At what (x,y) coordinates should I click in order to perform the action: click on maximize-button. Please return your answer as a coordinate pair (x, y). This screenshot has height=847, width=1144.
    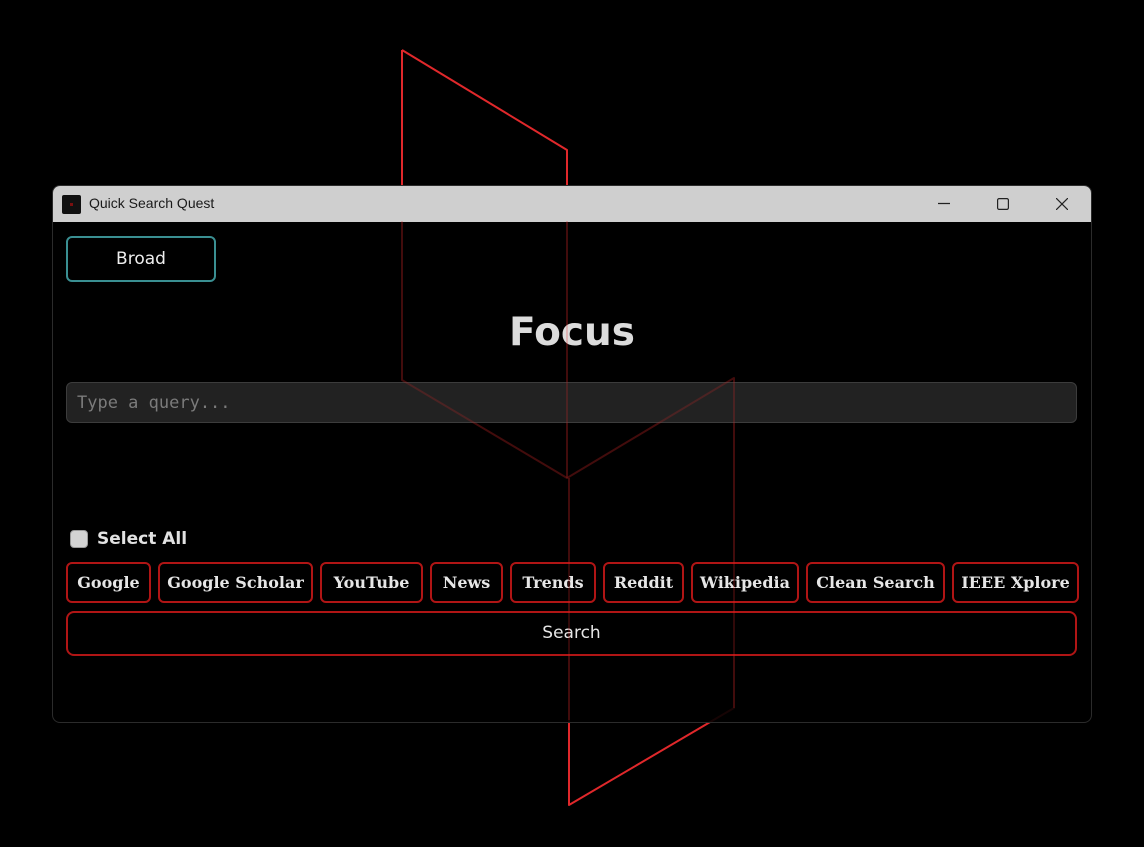
    Looking at the image, I should click on (1003, 204).